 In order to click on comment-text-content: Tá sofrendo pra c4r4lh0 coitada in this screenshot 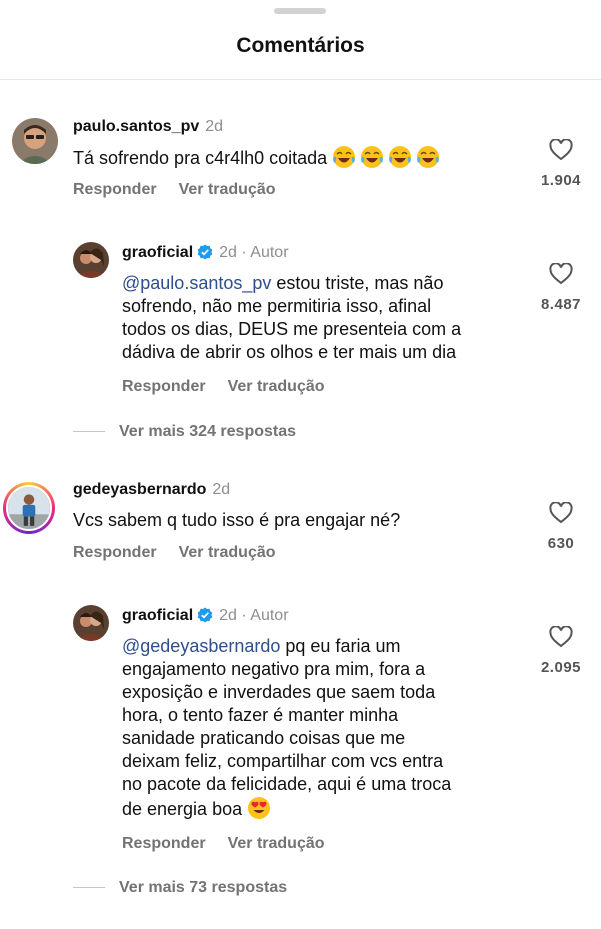, I will do `click(200, 158)`.